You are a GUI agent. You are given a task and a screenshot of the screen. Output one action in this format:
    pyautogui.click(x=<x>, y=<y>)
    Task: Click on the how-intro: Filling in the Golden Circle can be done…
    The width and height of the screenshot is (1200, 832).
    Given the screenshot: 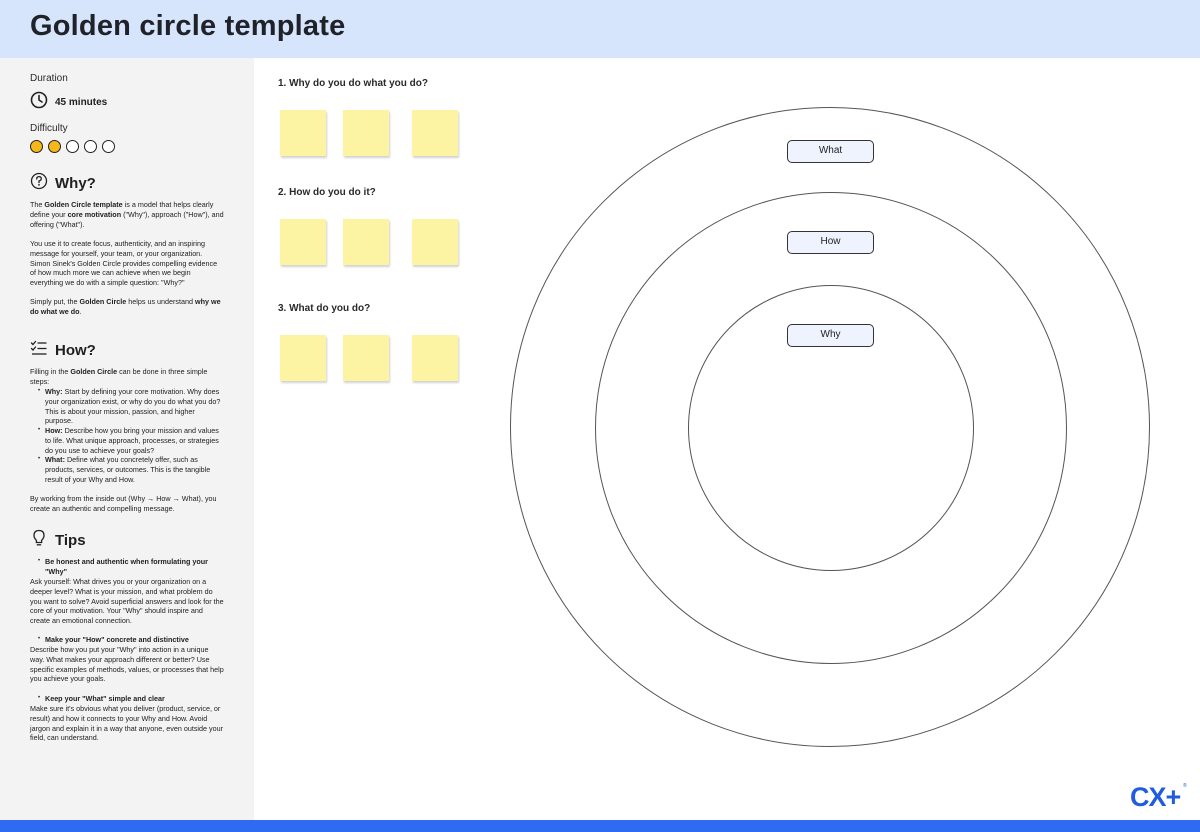 What is the action you would take?
    pyautogui.click(x=119, y=376)
    